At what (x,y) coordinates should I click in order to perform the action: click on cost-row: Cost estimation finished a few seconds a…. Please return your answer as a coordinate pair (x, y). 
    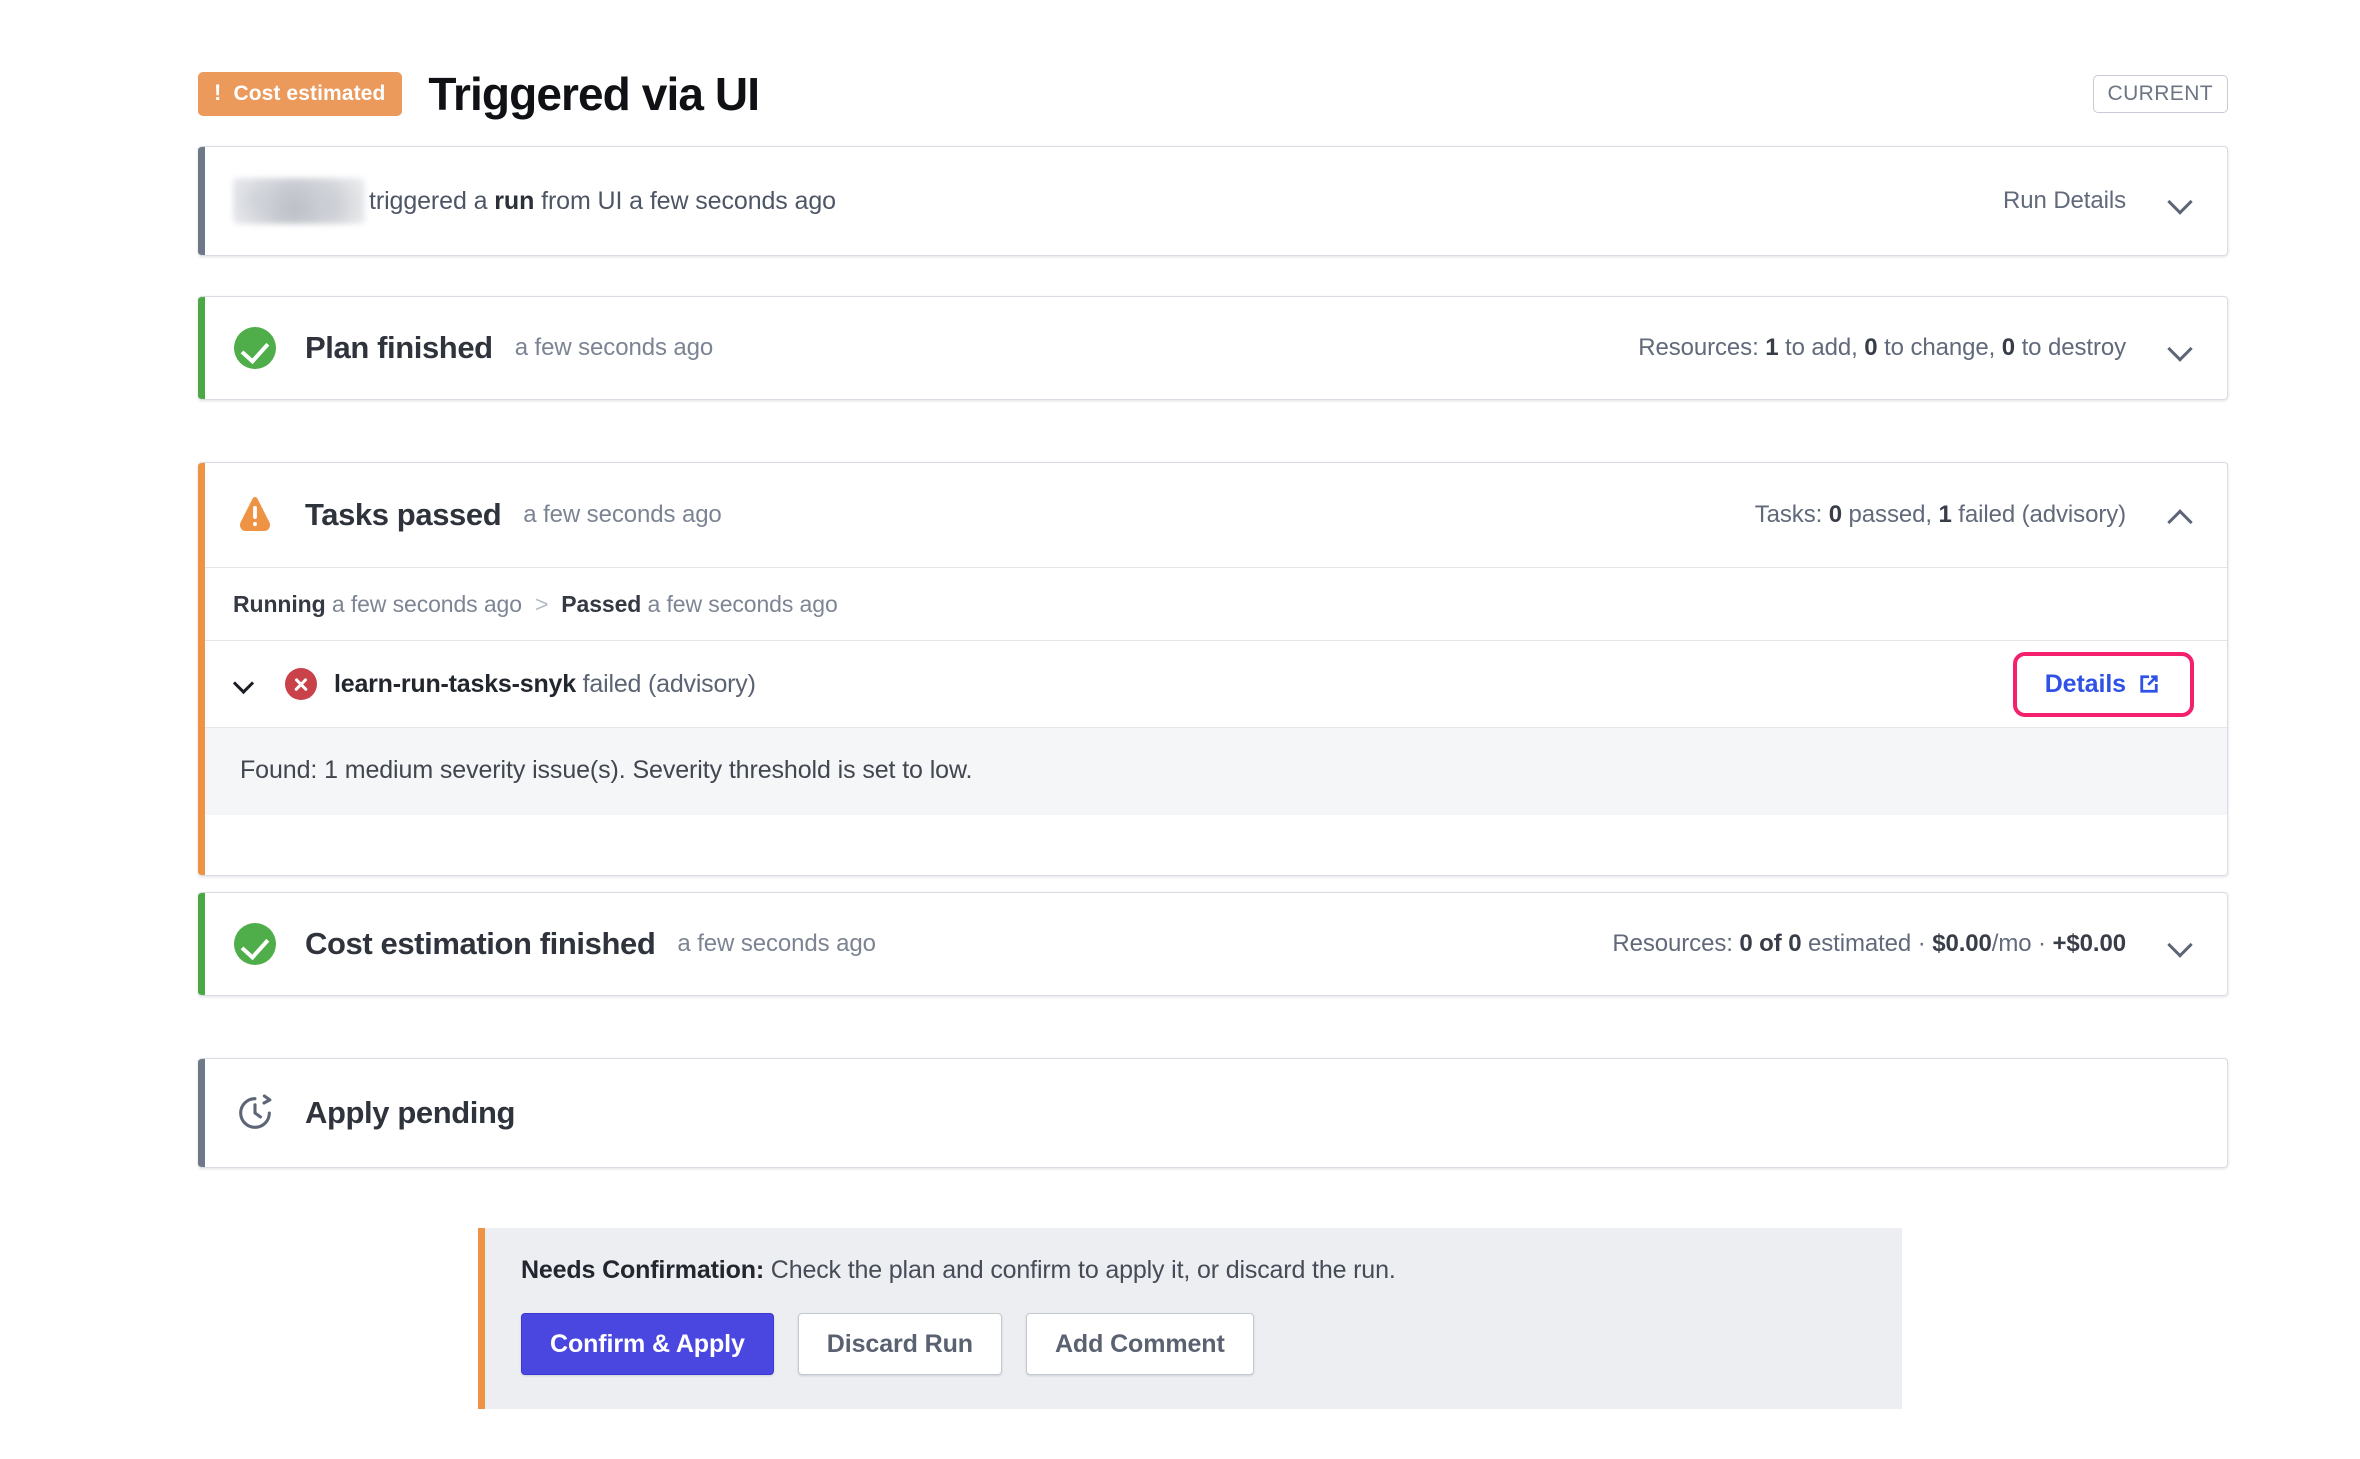
    Looking at the image, I should click on (1212, 944).